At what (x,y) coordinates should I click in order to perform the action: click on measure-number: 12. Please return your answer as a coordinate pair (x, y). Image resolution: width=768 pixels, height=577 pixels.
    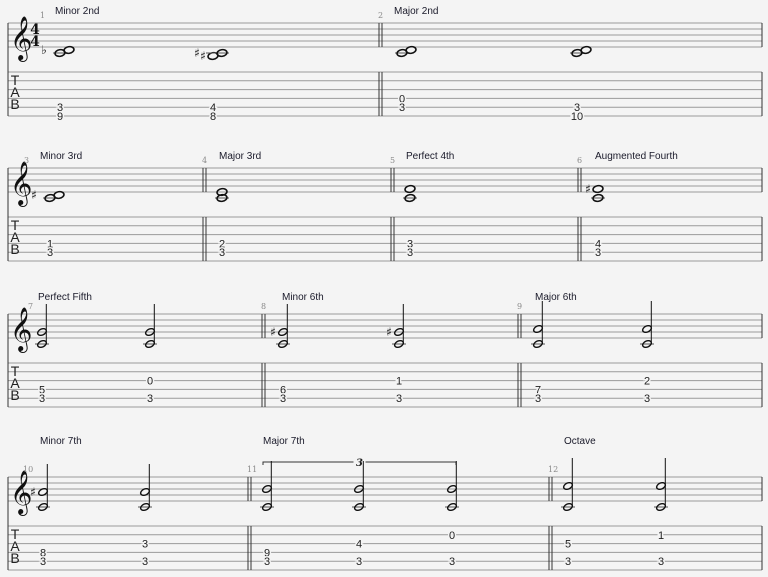
    Looking at the image, I should click on (553, 469).